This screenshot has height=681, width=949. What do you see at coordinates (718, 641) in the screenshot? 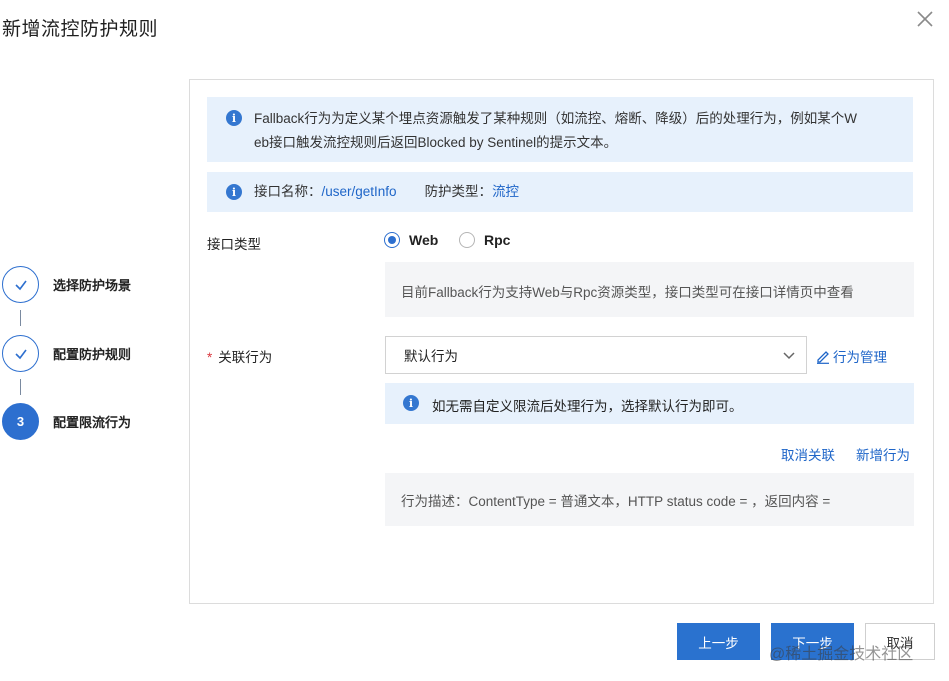
I see `prev-step-button: 上一步` at bounding box center [718, 641].